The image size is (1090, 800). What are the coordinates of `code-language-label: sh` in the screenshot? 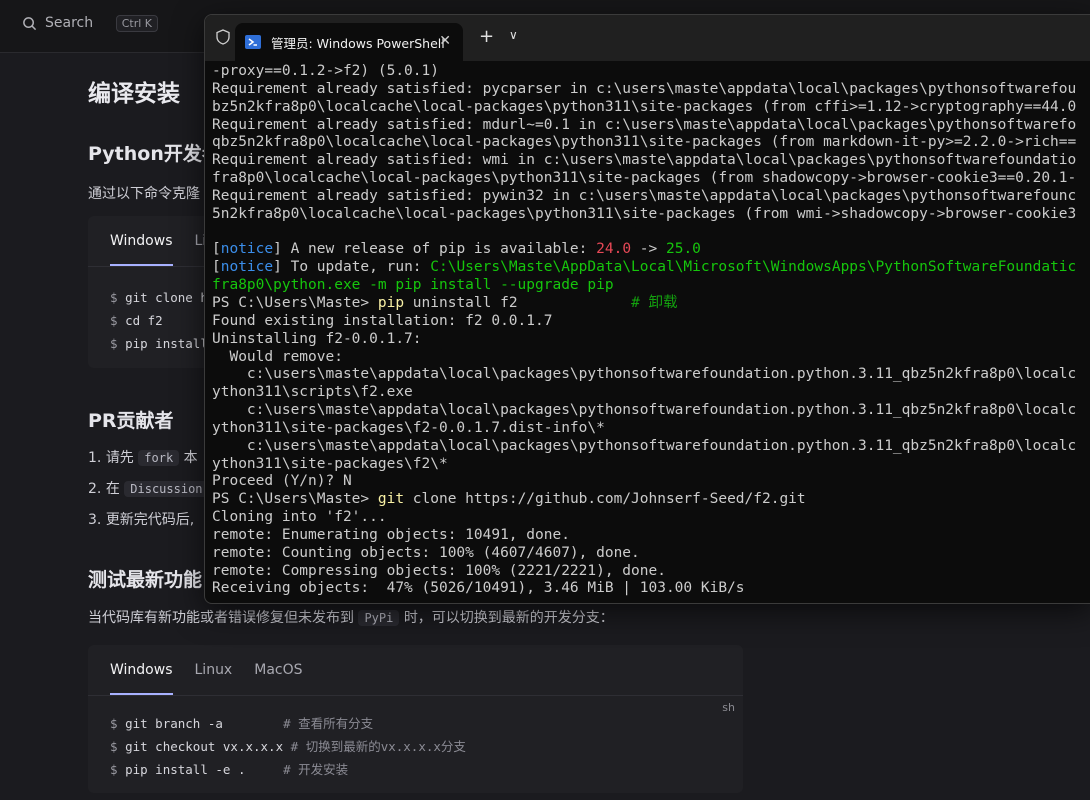 It's located at (728, 707).